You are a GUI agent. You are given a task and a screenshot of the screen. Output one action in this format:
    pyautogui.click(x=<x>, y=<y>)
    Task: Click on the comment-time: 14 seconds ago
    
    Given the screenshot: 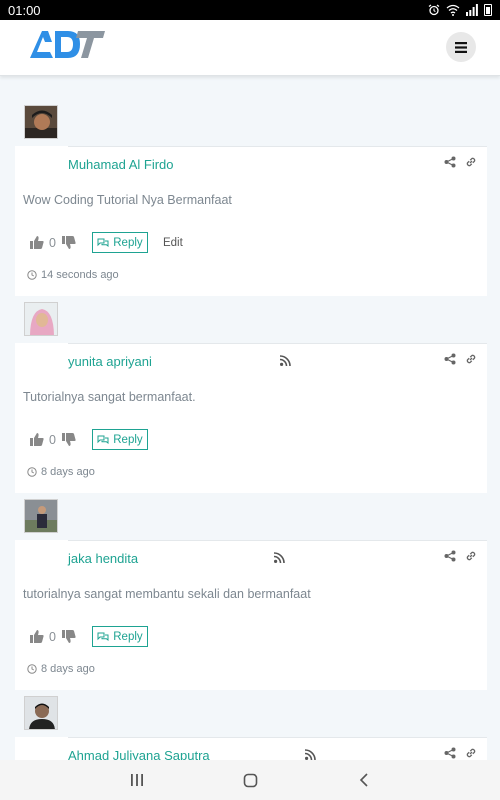 What is the action you would take?
    pyautogui.click(x=80, y=275)
    